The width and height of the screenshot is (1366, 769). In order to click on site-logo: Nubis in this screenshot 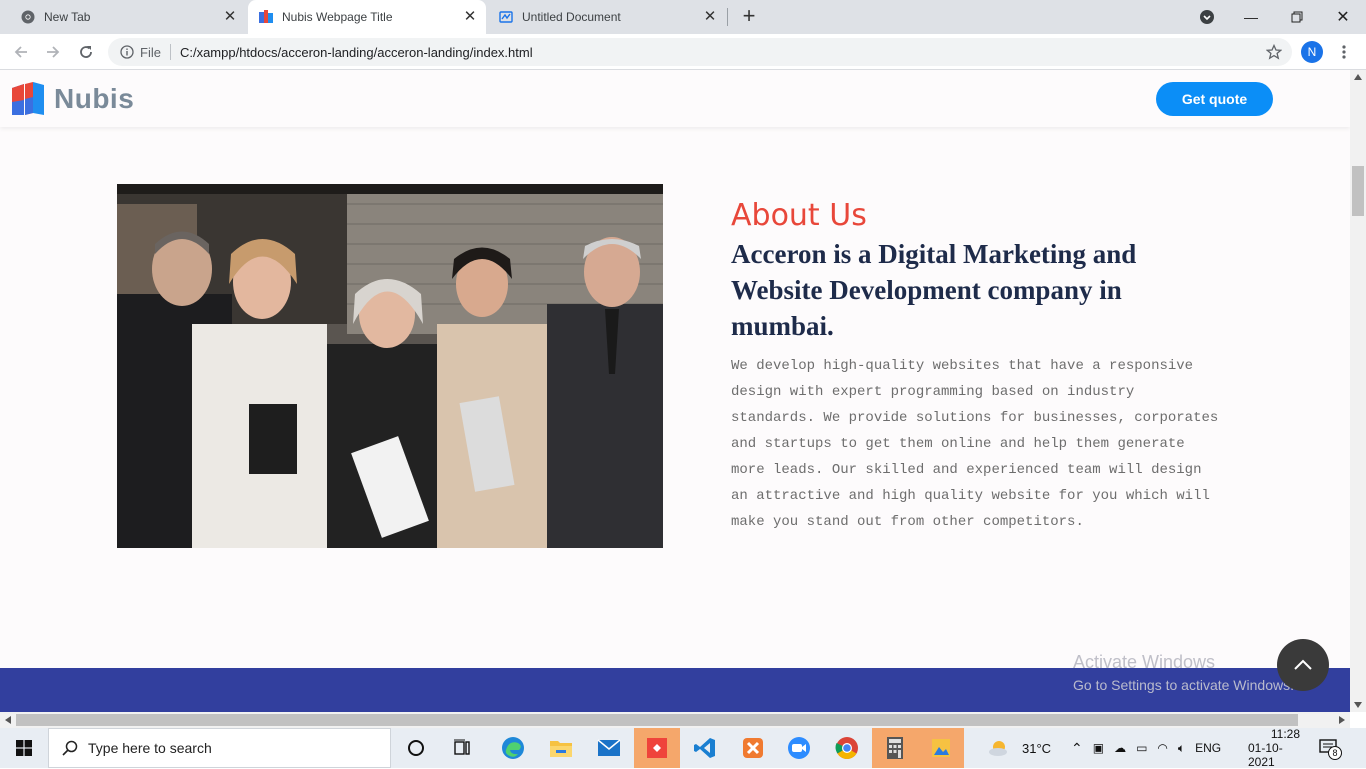, I will do `click(73, 99)`.